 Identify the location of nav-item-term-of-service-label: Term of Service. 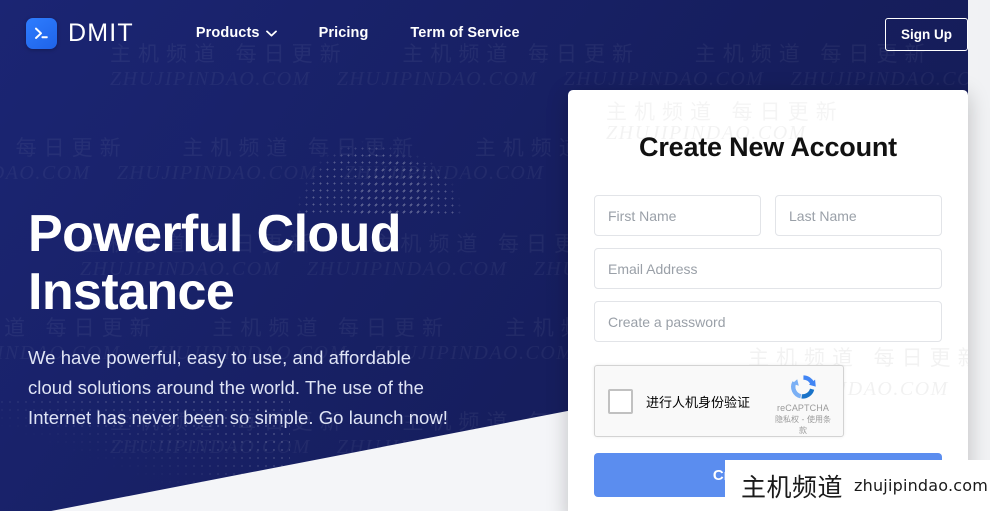
(465, 33).